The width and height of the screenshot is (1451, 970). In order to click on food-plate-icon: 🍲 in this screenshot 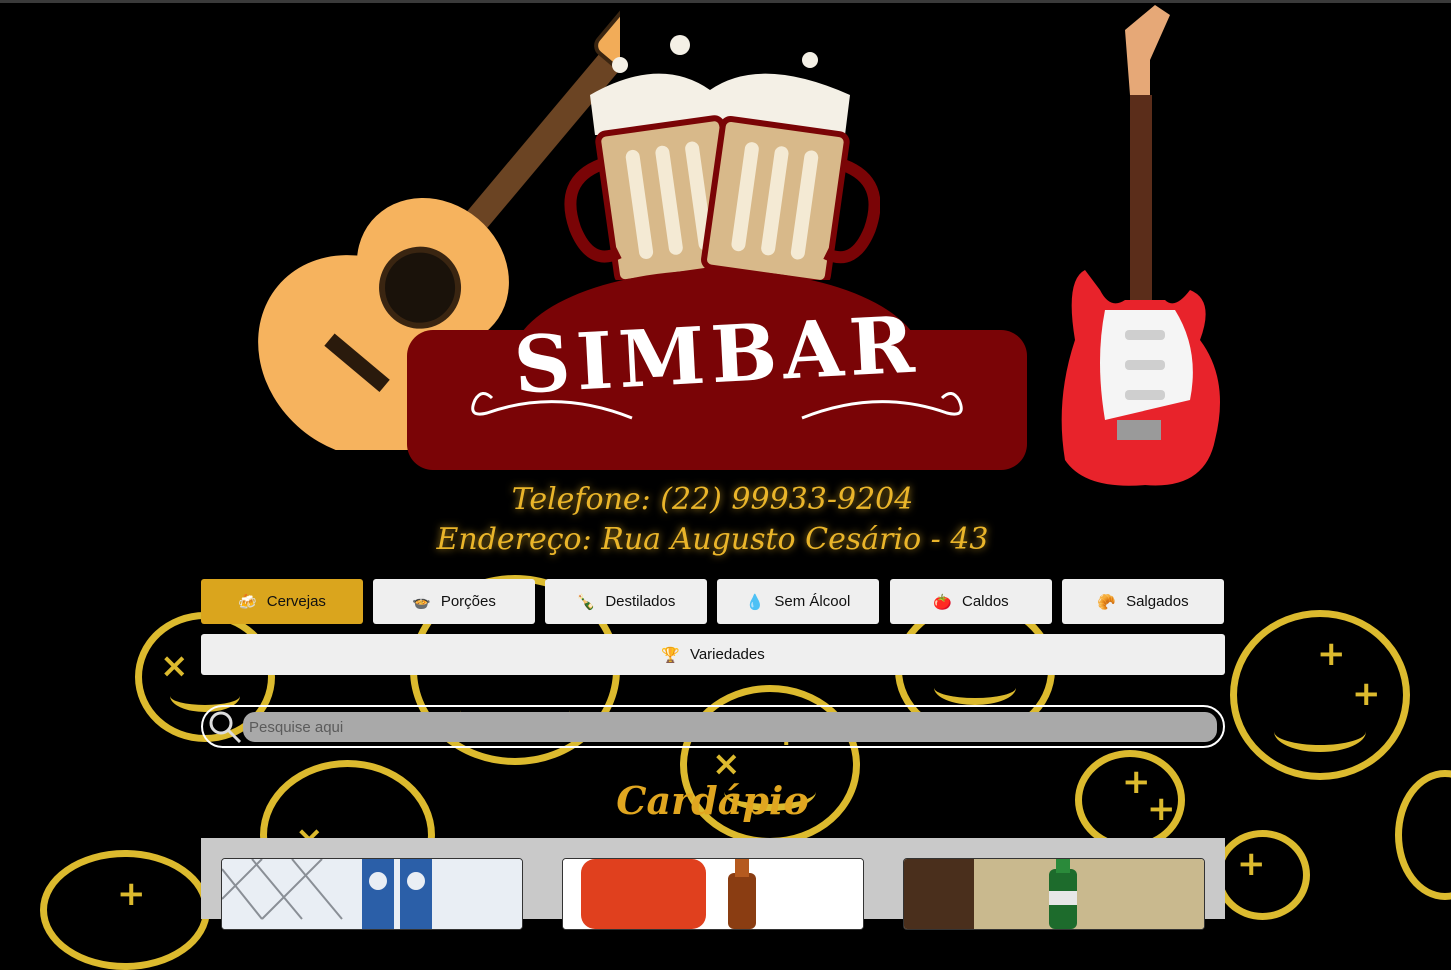, I will do `click(421, 602)`.